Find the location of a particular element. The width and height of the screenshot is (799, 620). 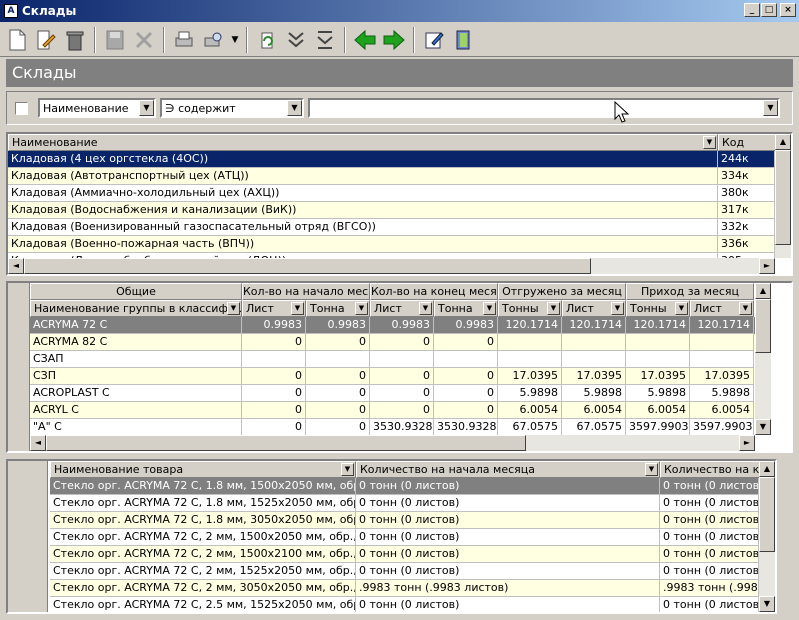

table-row: ACROPLAST C 0 0 0 0 5.9898 5.9898 5.9898 5.9898 is located at coordinates (392, 393).